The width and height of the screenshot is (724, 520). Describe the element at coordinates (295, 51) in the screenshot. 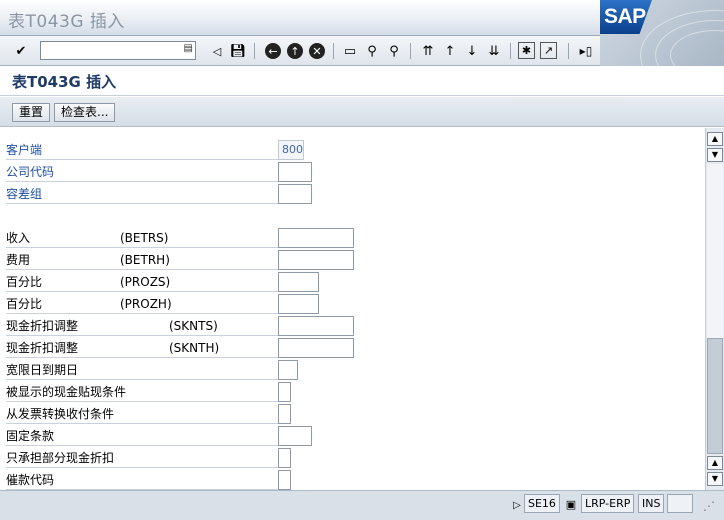

I see `exit-icon: ↑` at that location.